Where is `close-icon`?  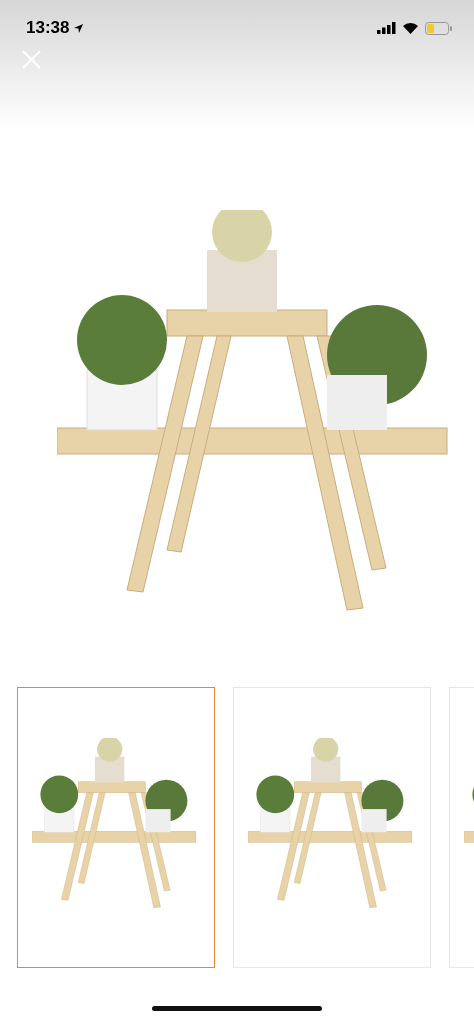 close-icon is located at coordinates (31, 59).